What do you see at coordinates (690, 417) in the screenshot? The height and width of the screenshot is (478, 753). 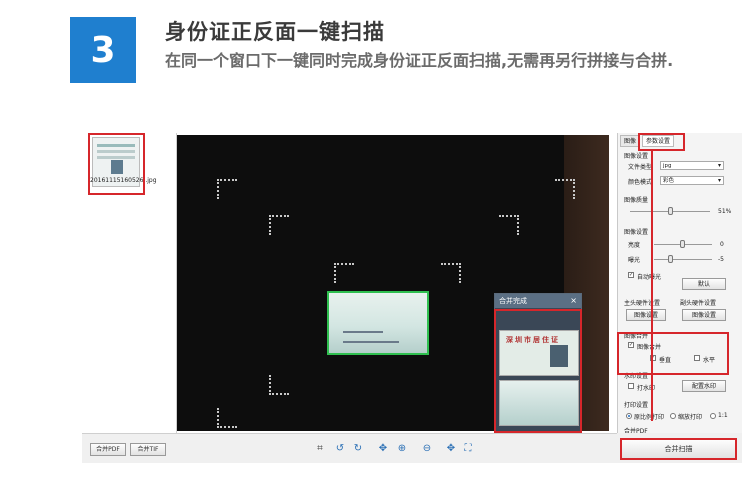 I see `print-scaled-label: 缩放打印` at bounding box center [690, 417].